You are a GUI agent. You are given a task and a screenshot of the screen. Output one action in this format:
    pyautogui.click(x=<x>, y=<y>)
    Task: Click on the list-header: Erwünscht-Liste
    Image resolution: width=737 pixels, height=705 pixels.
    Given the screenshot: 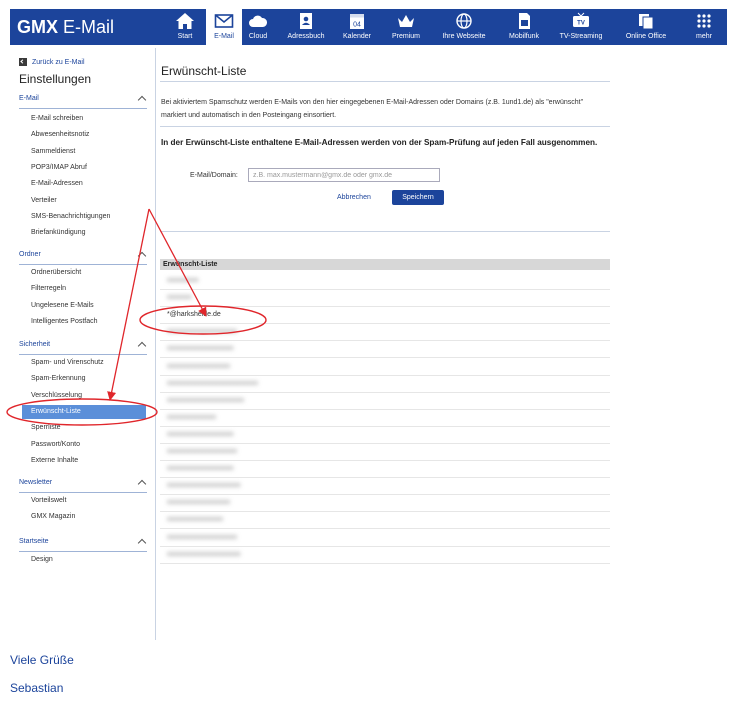 What is the action you would take?
    pyautogui.click(x=385, y=264)
    